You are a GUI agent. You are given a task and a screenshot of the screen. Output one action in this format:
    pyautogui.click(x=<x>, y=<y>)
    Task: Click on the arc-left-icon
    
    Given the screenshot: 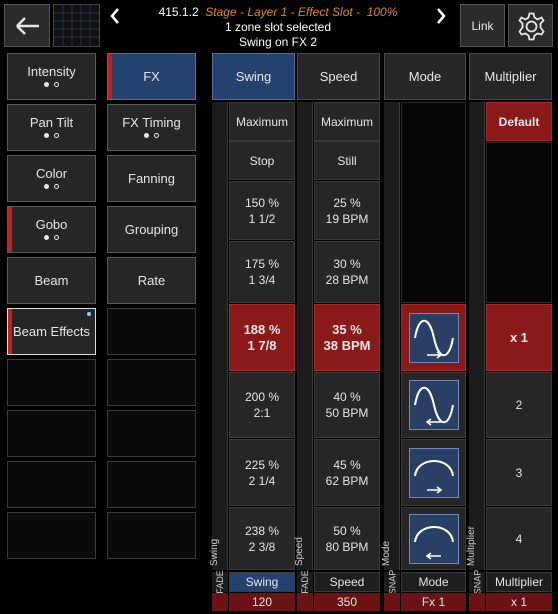 What is the action you would take?
    pyautogui.click(x=433, y=538)
    